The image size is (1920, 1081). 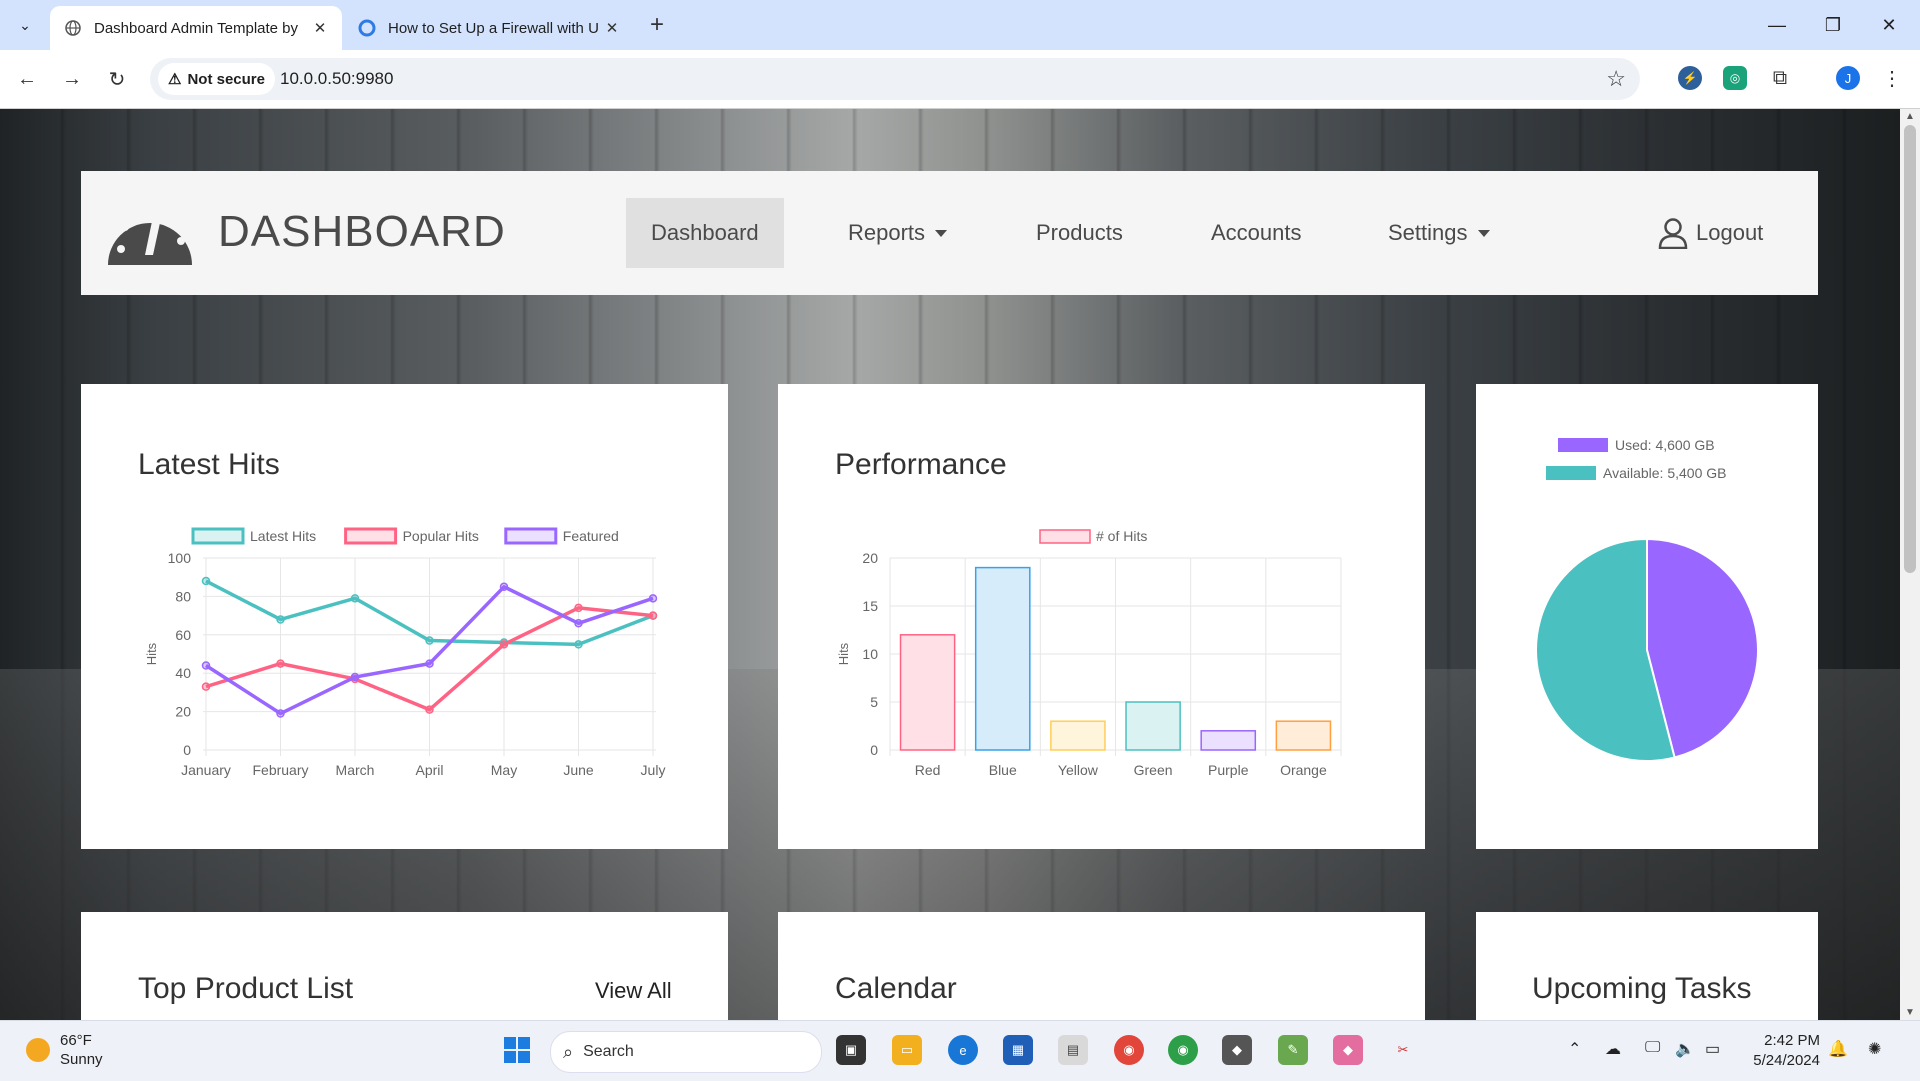 What do you see at coordinates (25, 25) in the screenshot?
I see `tab-search-button: ⌄` at bounding box center [25, 25].